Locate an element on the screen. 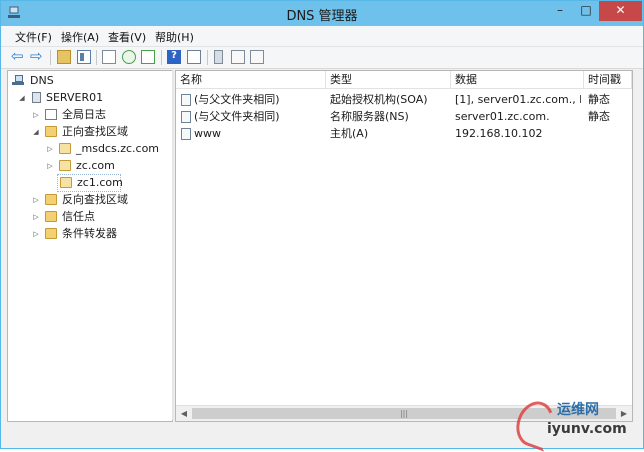 The image size is (644, 452). tree-label: DNS is located at coordinates (42, 80).